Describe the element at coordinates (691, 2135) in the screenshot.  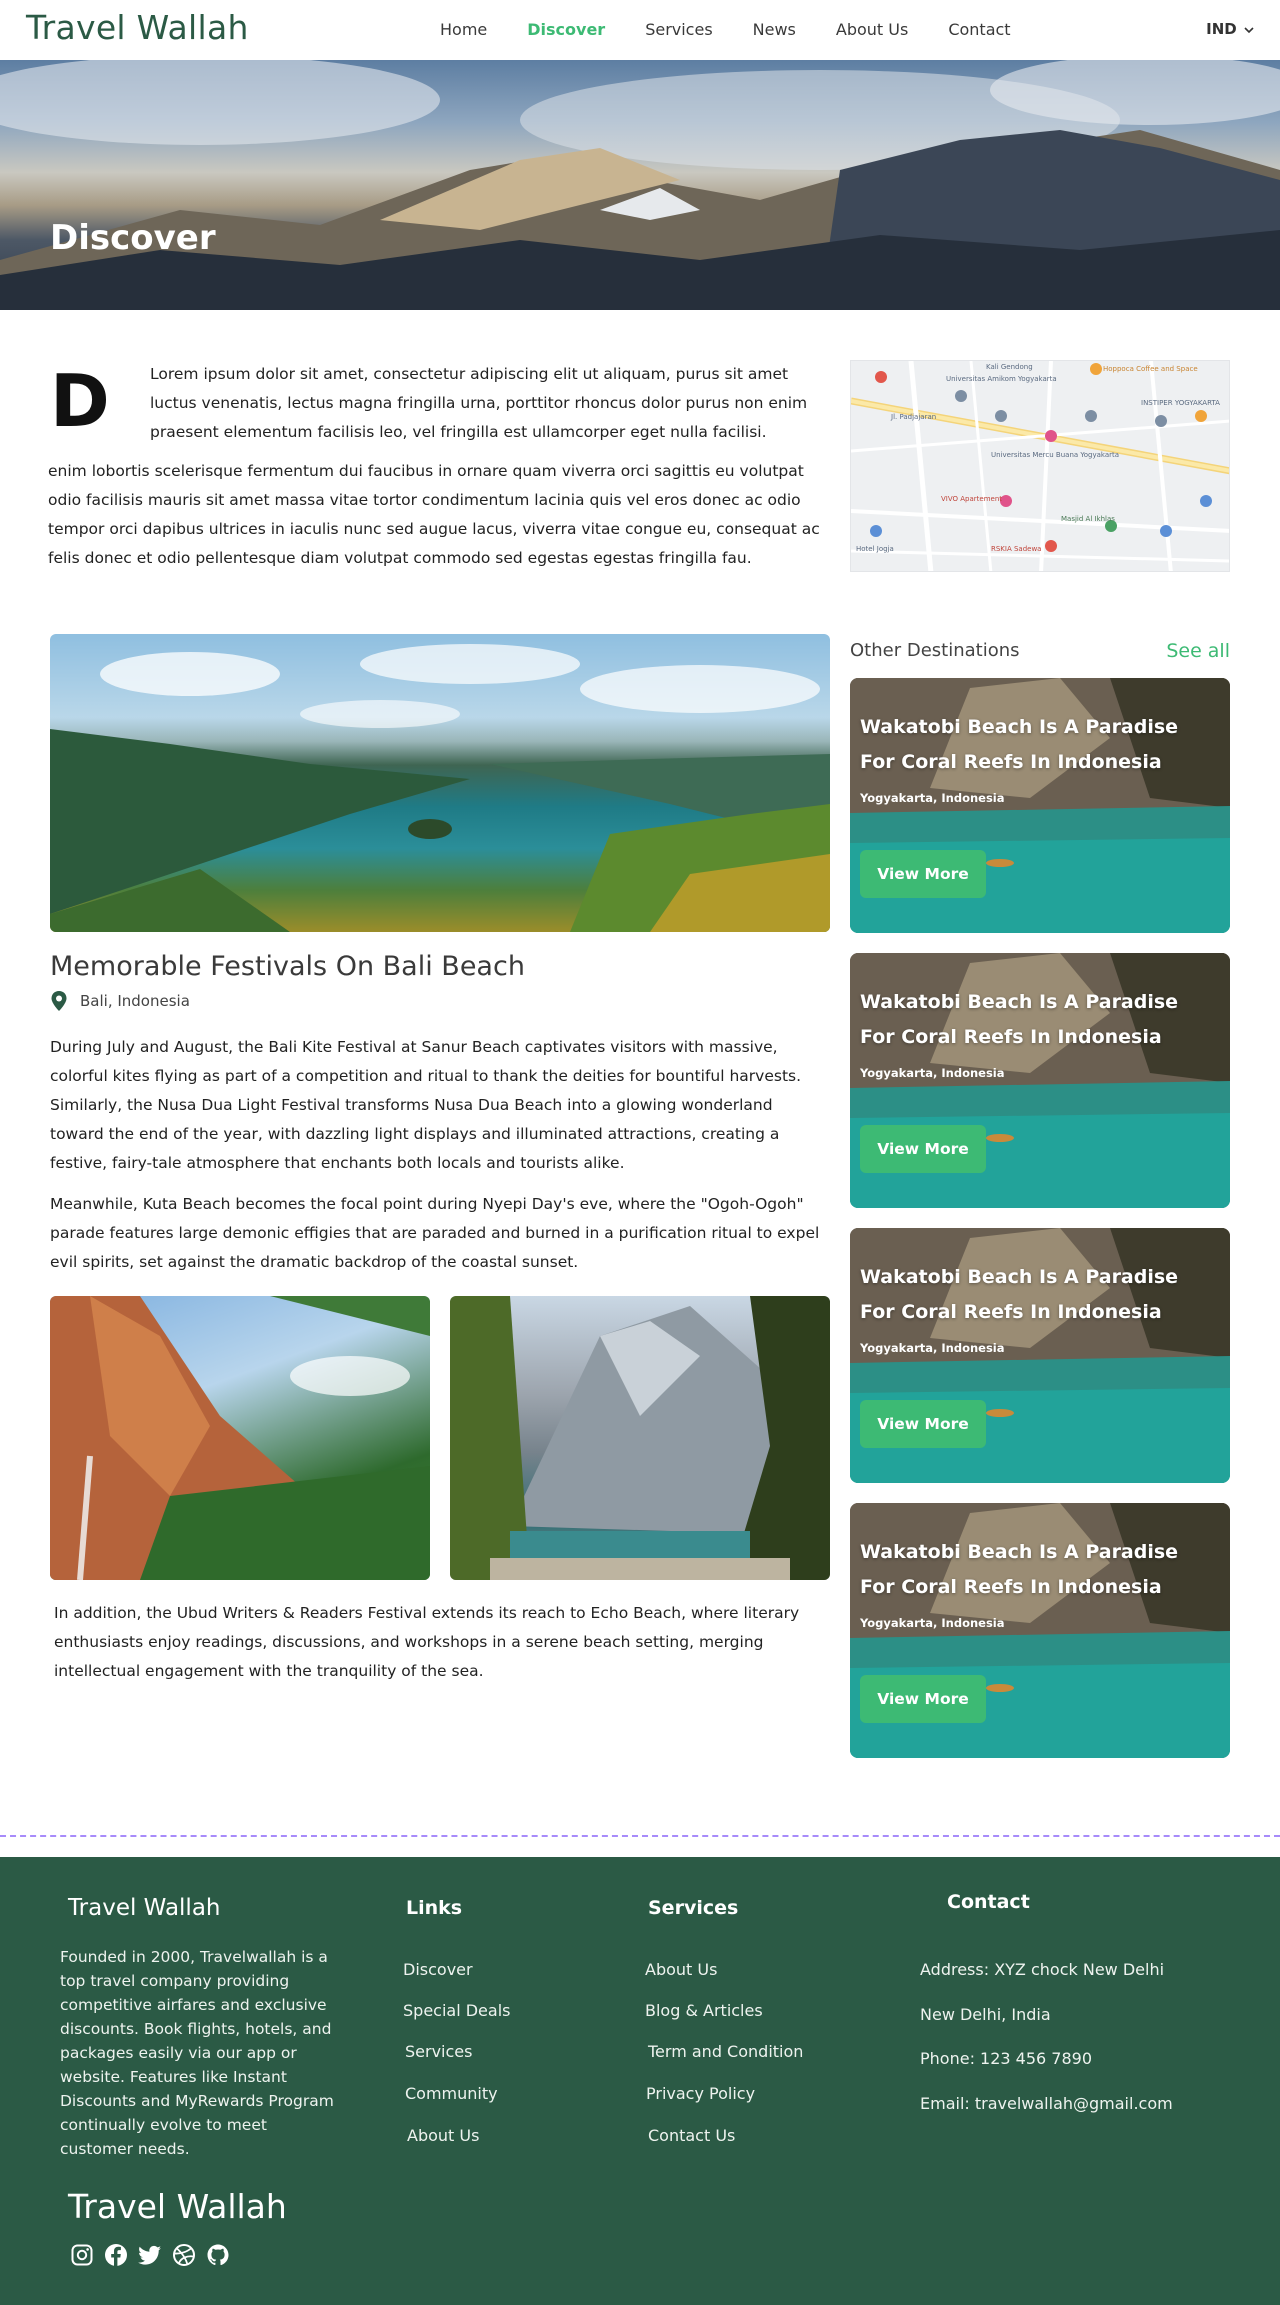
I see `footer-service-contact-us: Contact Us` at that location.